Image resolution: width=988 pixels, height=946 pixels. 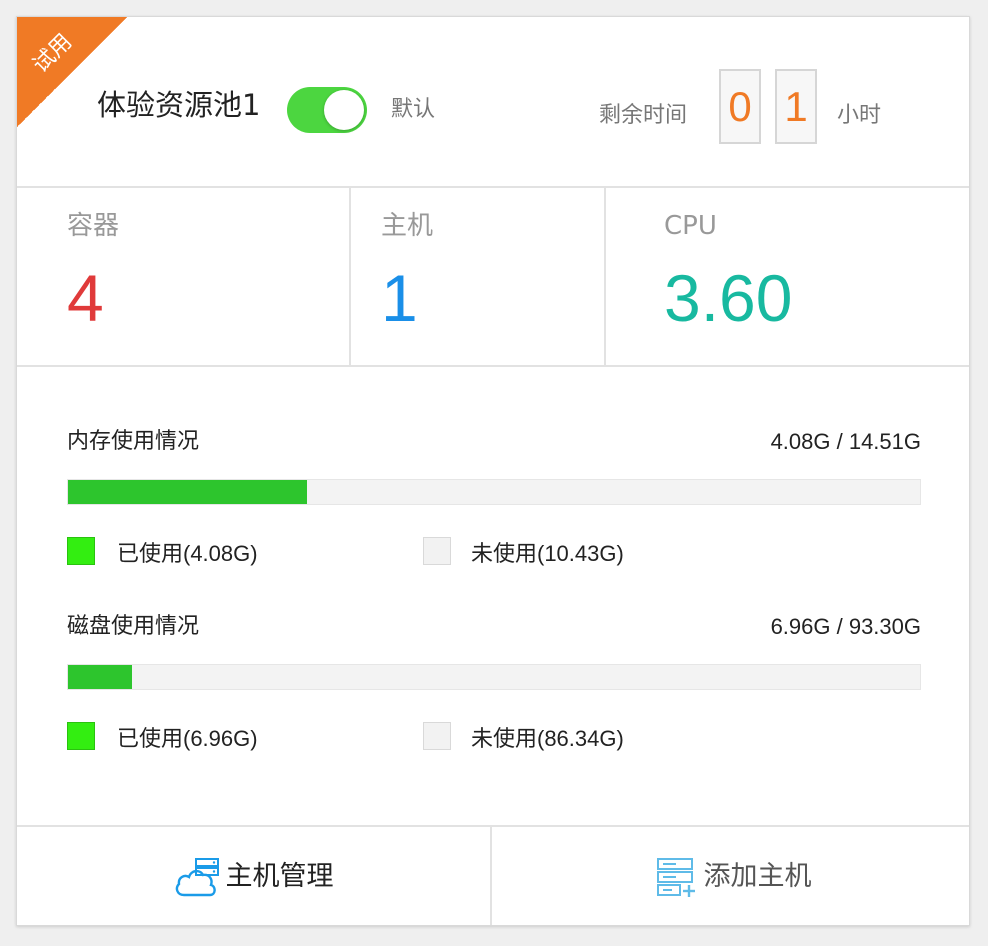 I want to click on stat-label: 容器, so click(x=93, y=226).